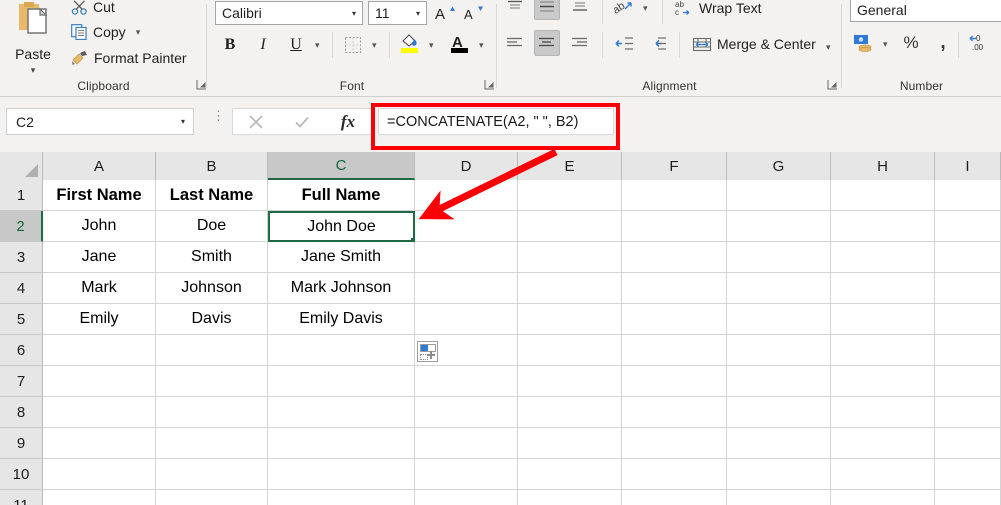  Describe the element at coordinates (885, 44) in the screenshot. I see `accounting-dropdown-chevron-icon: ▾` at that location.